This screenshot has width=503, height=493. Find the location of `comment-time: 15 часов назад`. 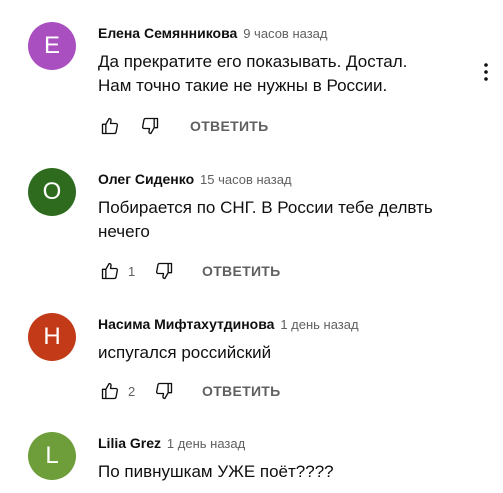

comment-time: 15 часов назад is located at coordinates (246, 179).